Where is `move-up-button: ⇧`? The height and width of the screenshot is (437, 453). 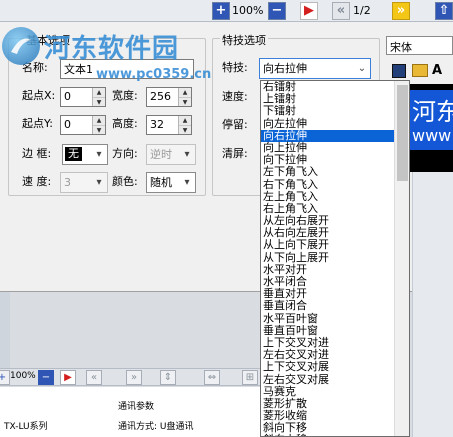 move-up-button: ⇧ is located at coordinates (444, 11).